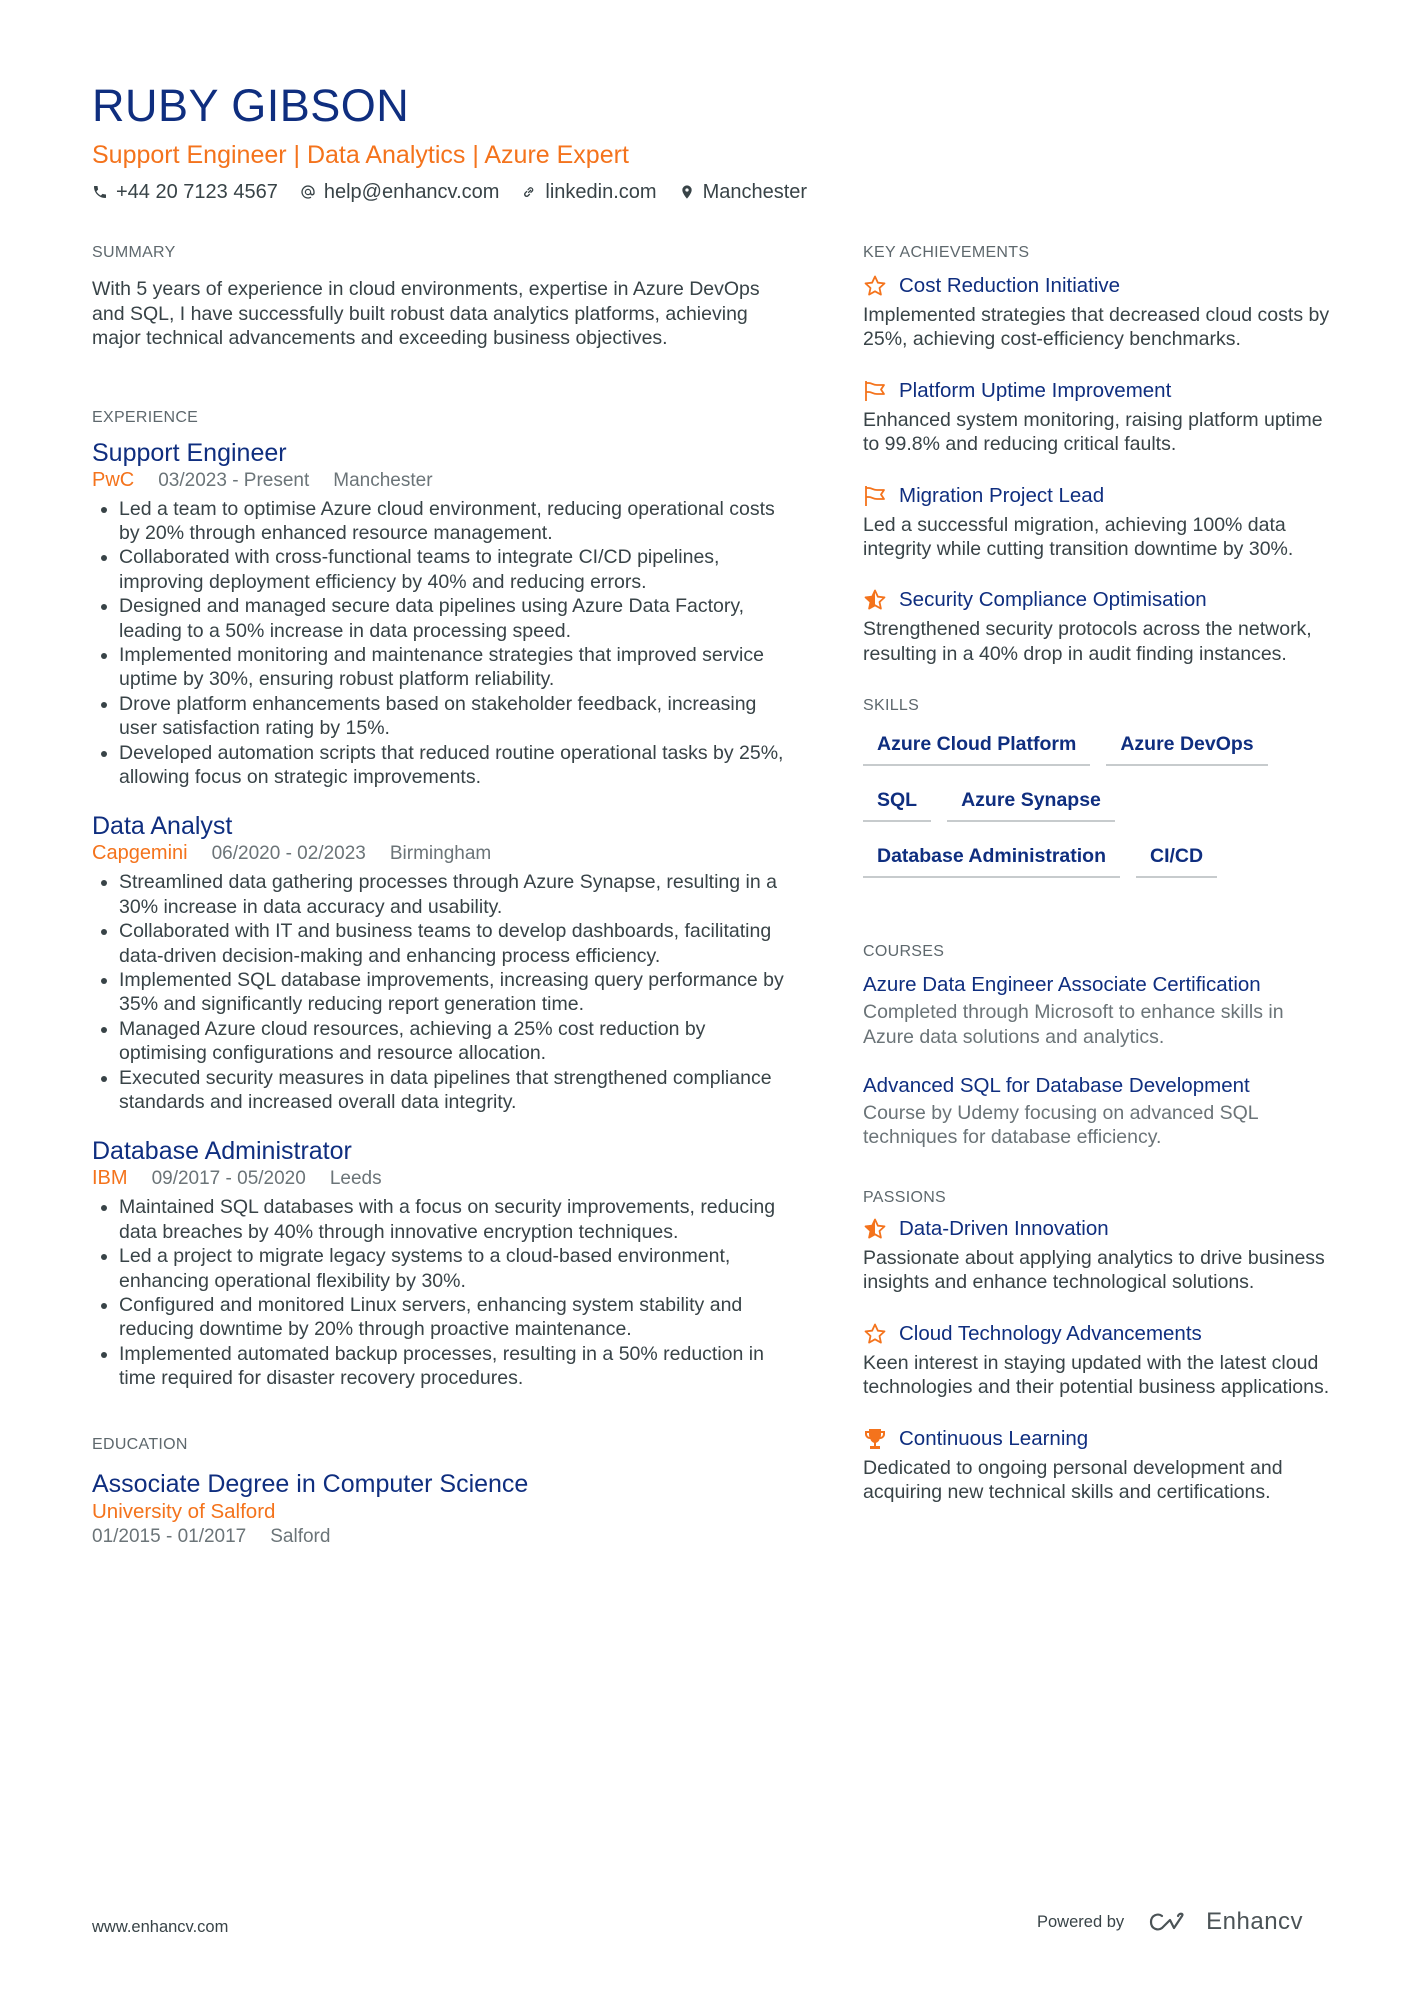  Describe the element at coordinates (1010, 285) in the screenshot. I see `achievement-title: Cost Reduction Initiative` at that location.